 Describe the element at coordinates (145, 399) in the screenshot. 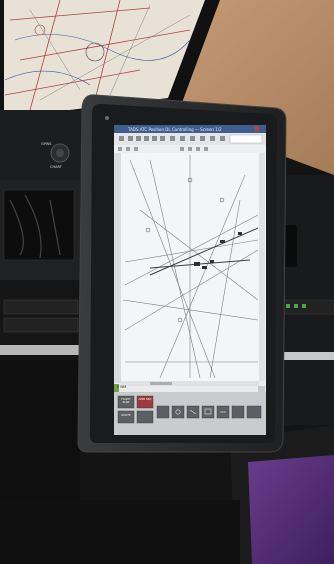

I see `approach-sequence-button-label: APPR SEQ` at that location.